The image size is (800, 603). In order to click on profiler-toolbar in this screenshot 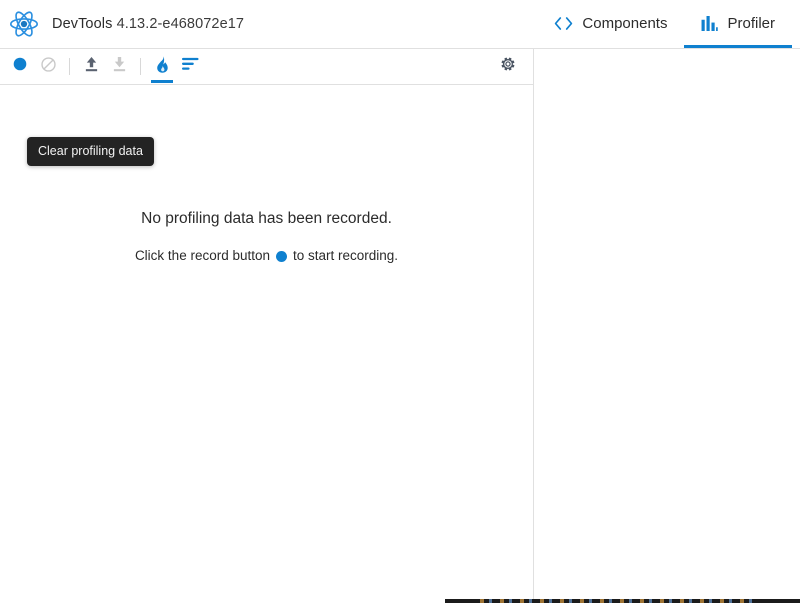, I will do `click(266, 67)`.